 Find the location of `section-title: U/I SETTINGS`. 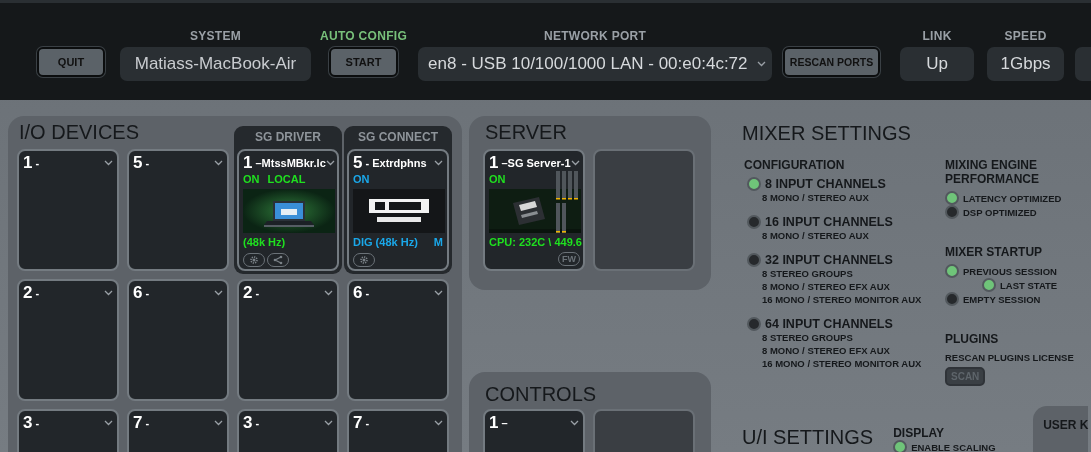

section-title: U/I SETTINGS is located at coordinates (808, 437).